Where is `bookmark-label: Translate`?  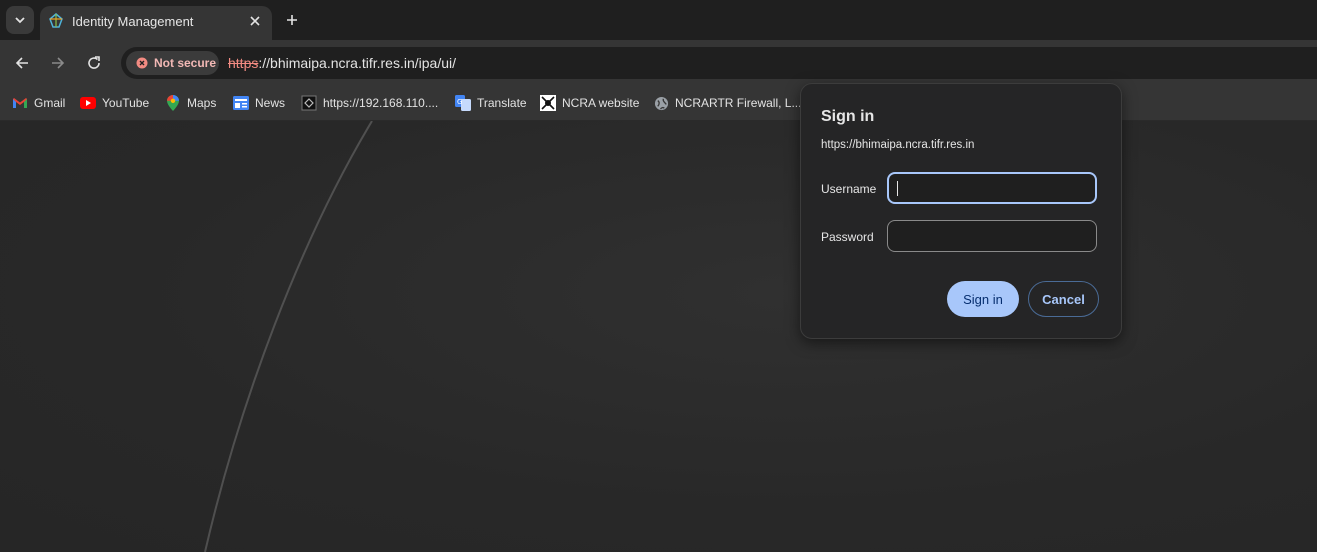 bookmark-label: Translate is located at coordinates (502, 103).